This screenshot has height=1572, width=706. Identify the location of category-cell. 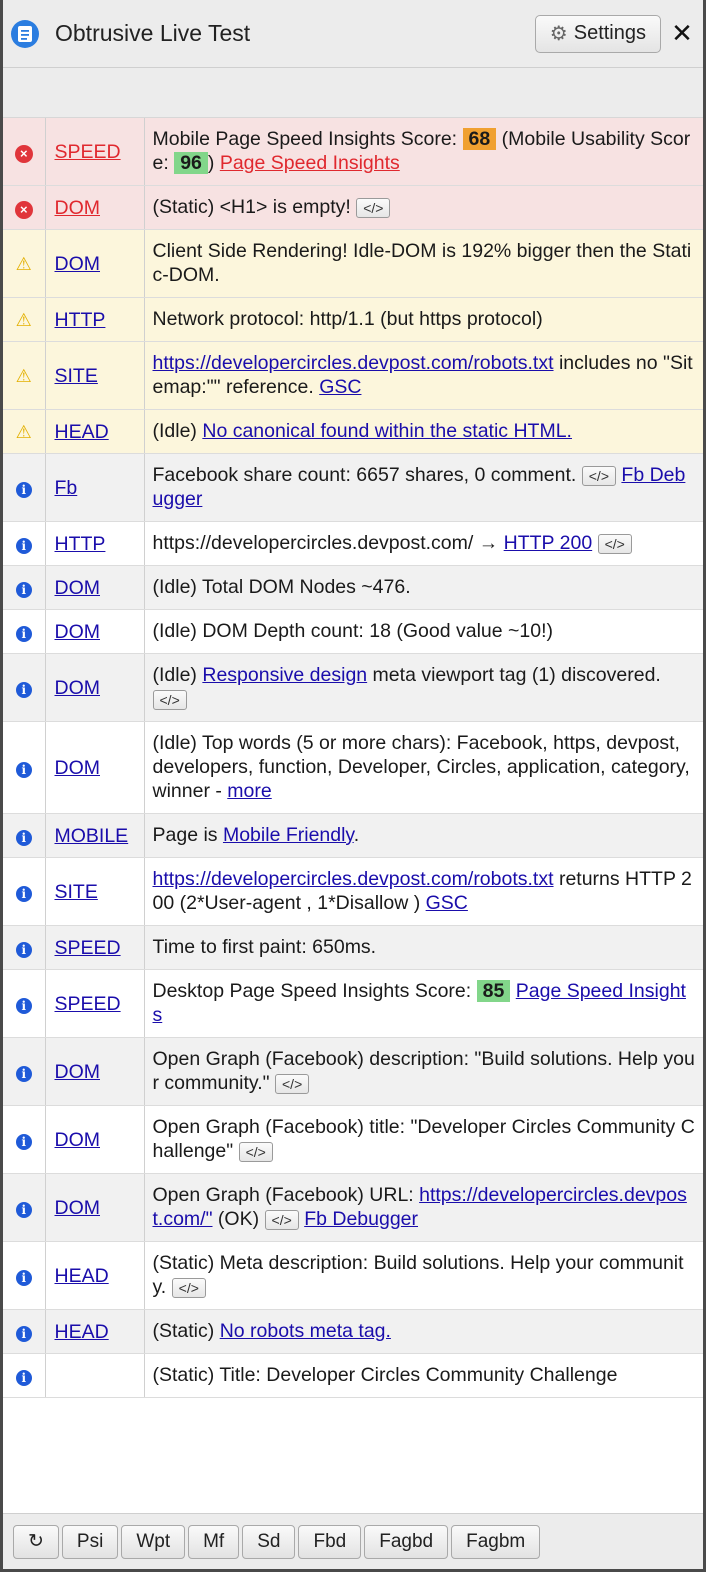
(95, 1375).